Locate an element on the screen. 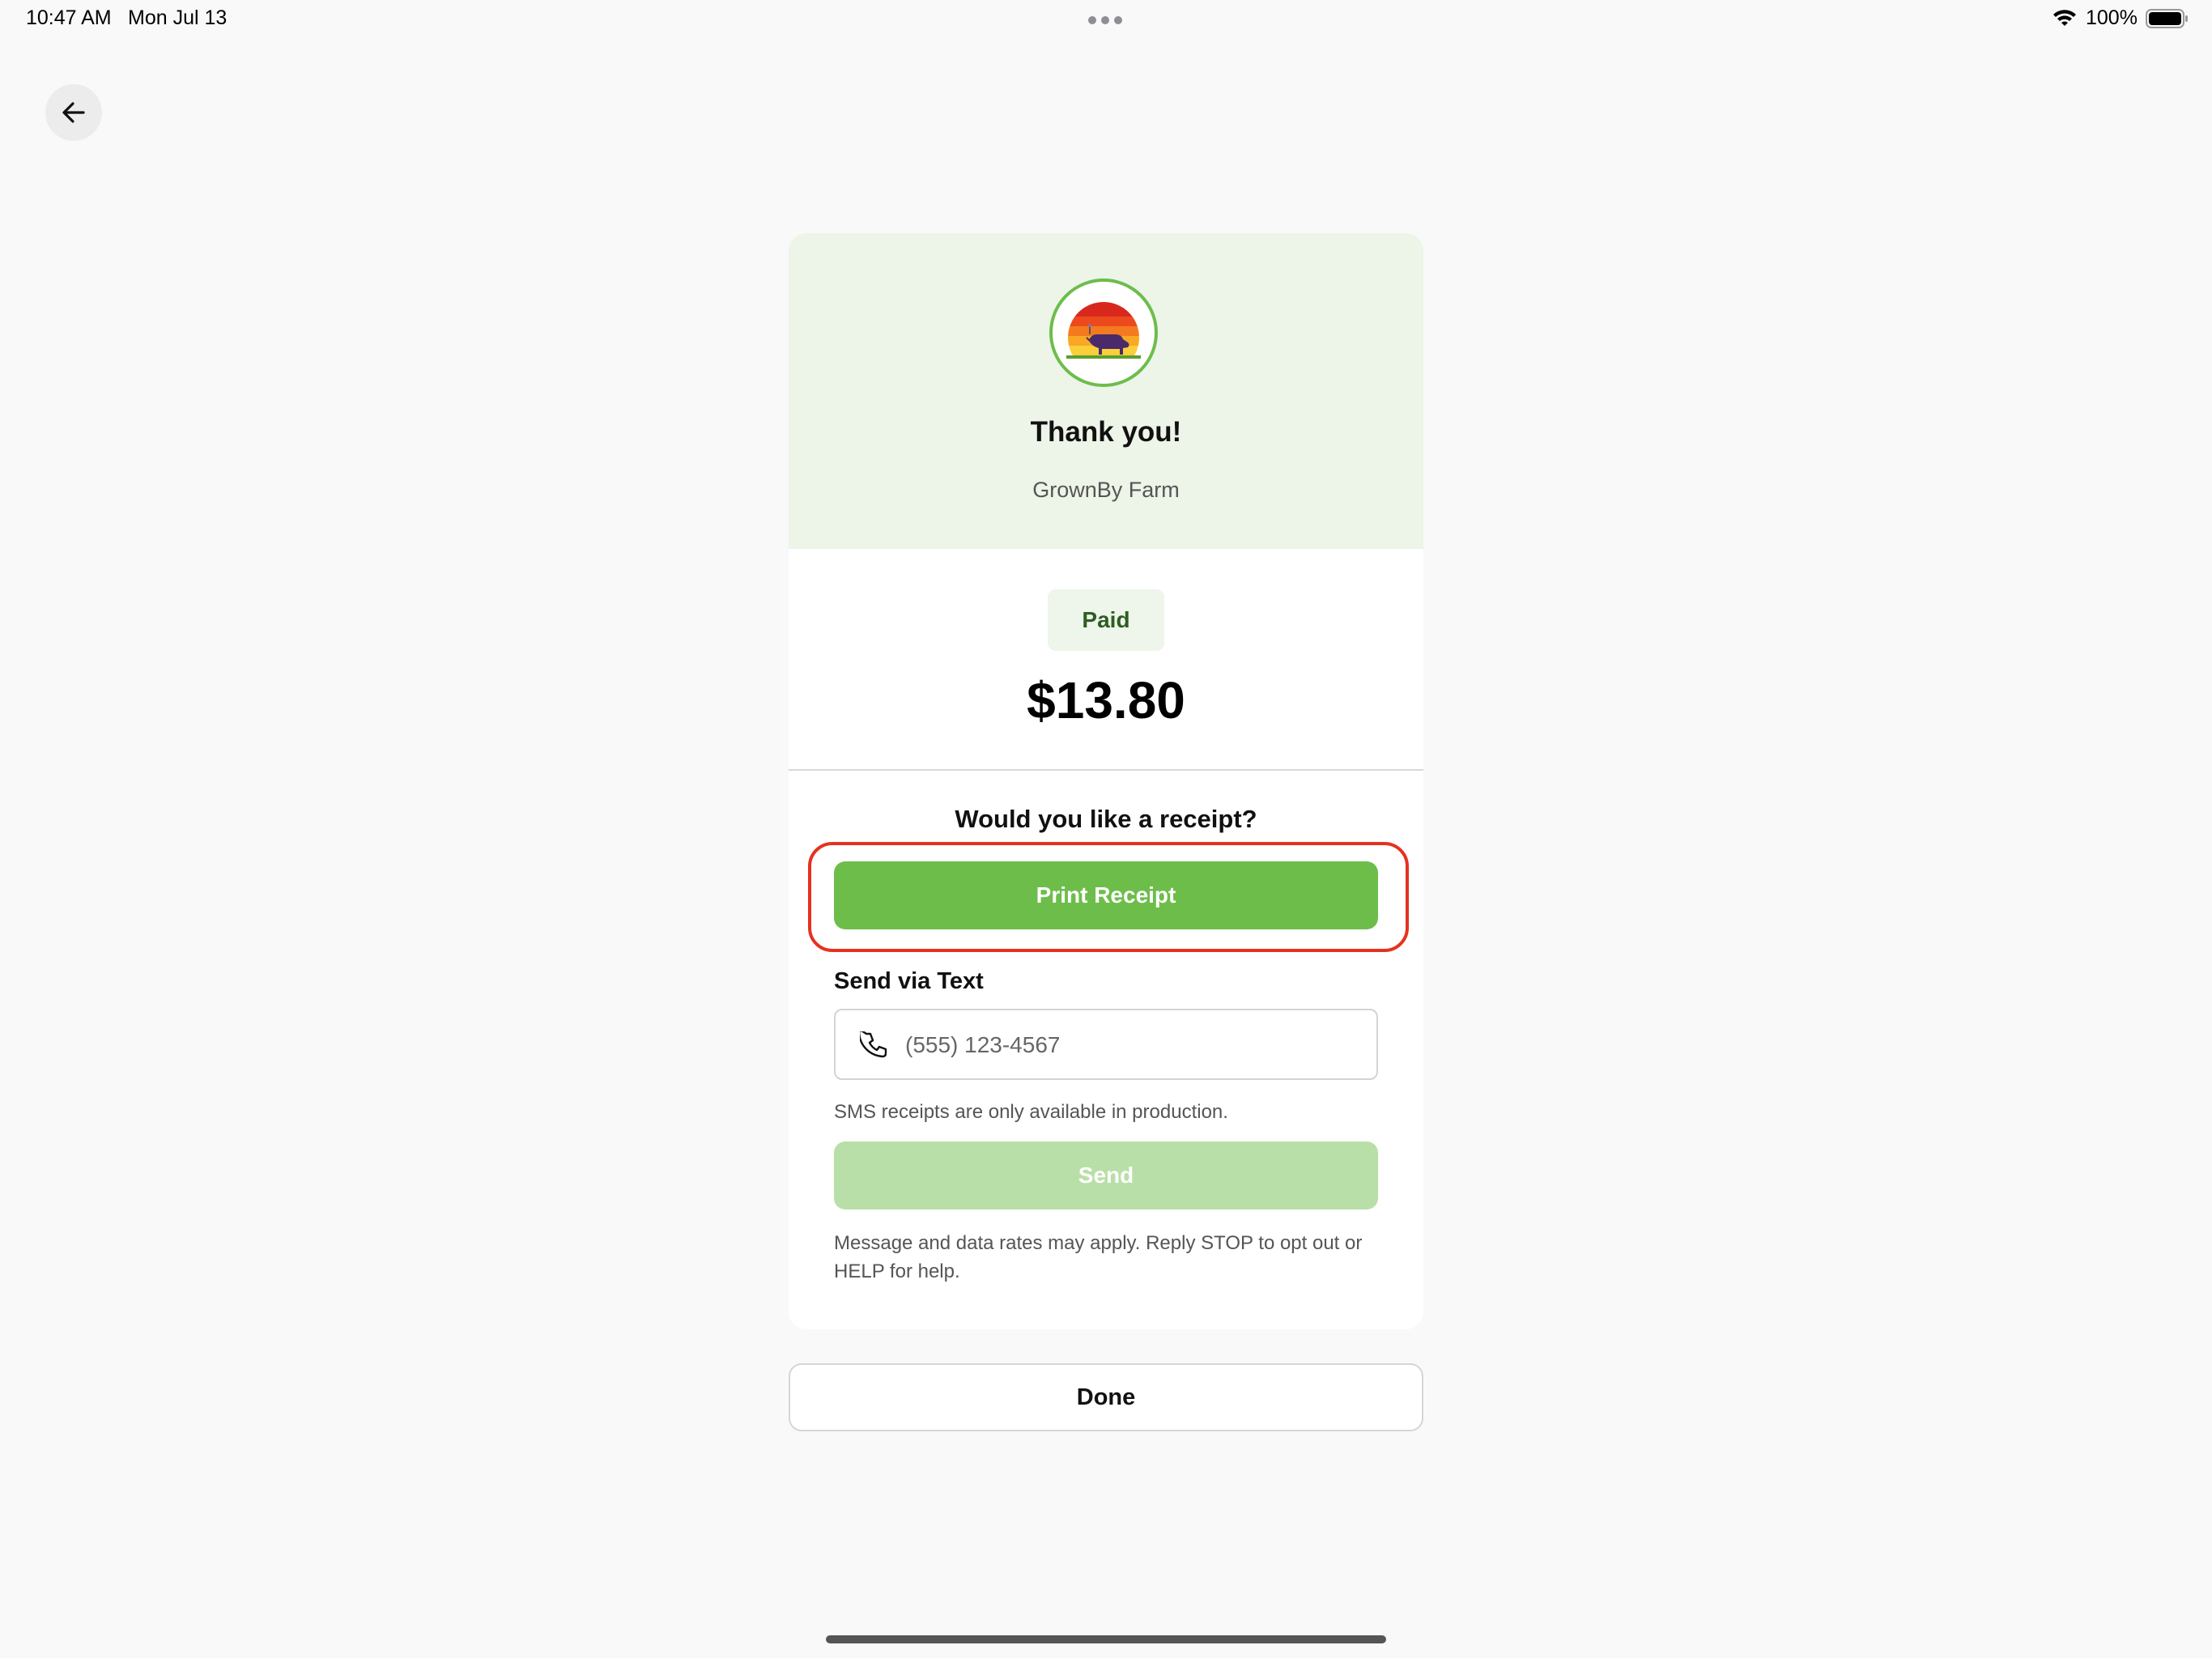  arrow-left-icon is located at coordinates (74, 112).